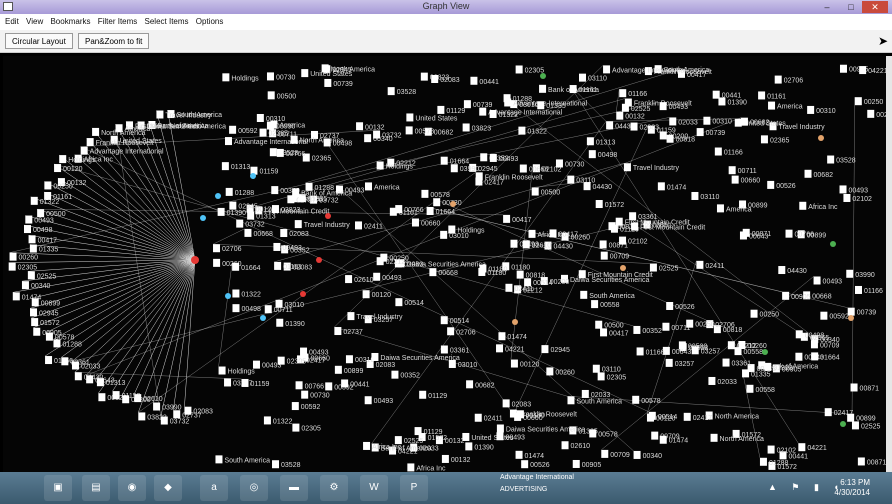 Image resolution: width=892 pixels, height=504 pixels. Describe the element at coordinates (851, 7) in the screenshot. I see `maximize-button: □` at that location.